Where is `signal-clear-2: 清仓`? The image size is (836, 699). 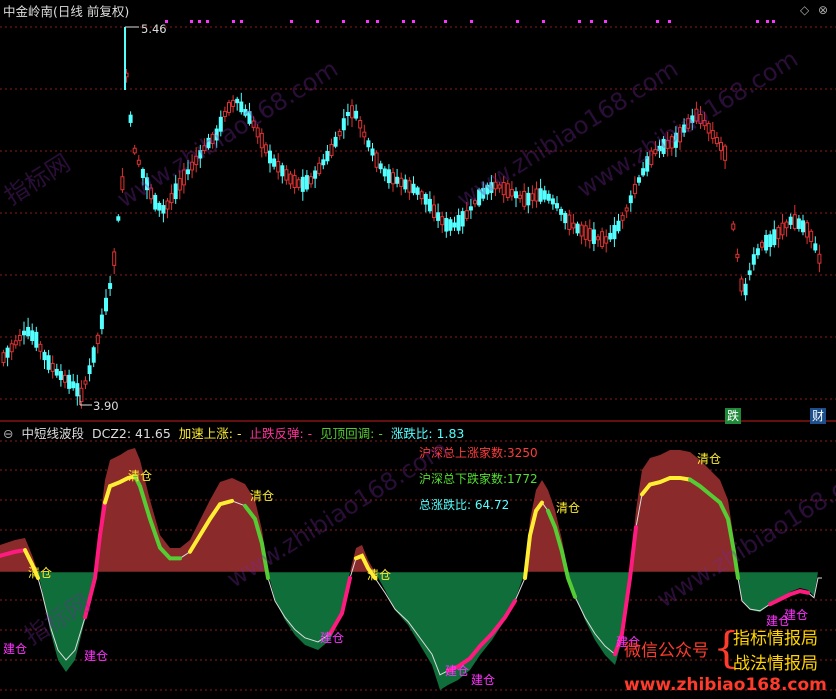
signal-clear-2: 清仓 is located at coordinates (140, 476).